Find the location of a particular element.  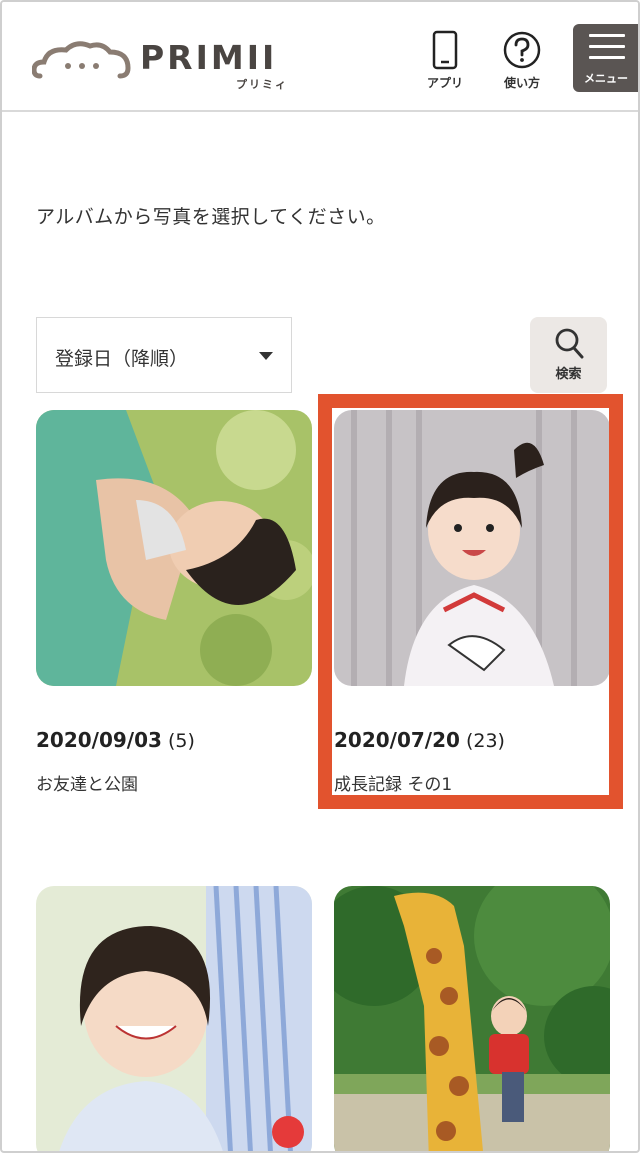

album-name: 成長記録 その1 is located at coordinates (393, 785).